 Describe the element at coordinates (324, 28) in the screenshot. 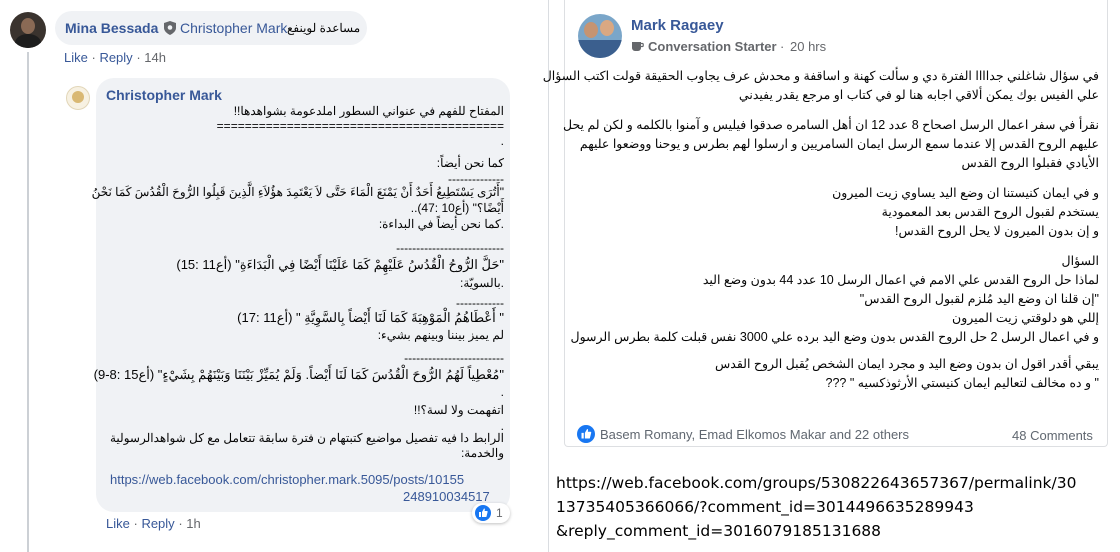

I see `comment-text: مساعدة لوينفع` at that location.